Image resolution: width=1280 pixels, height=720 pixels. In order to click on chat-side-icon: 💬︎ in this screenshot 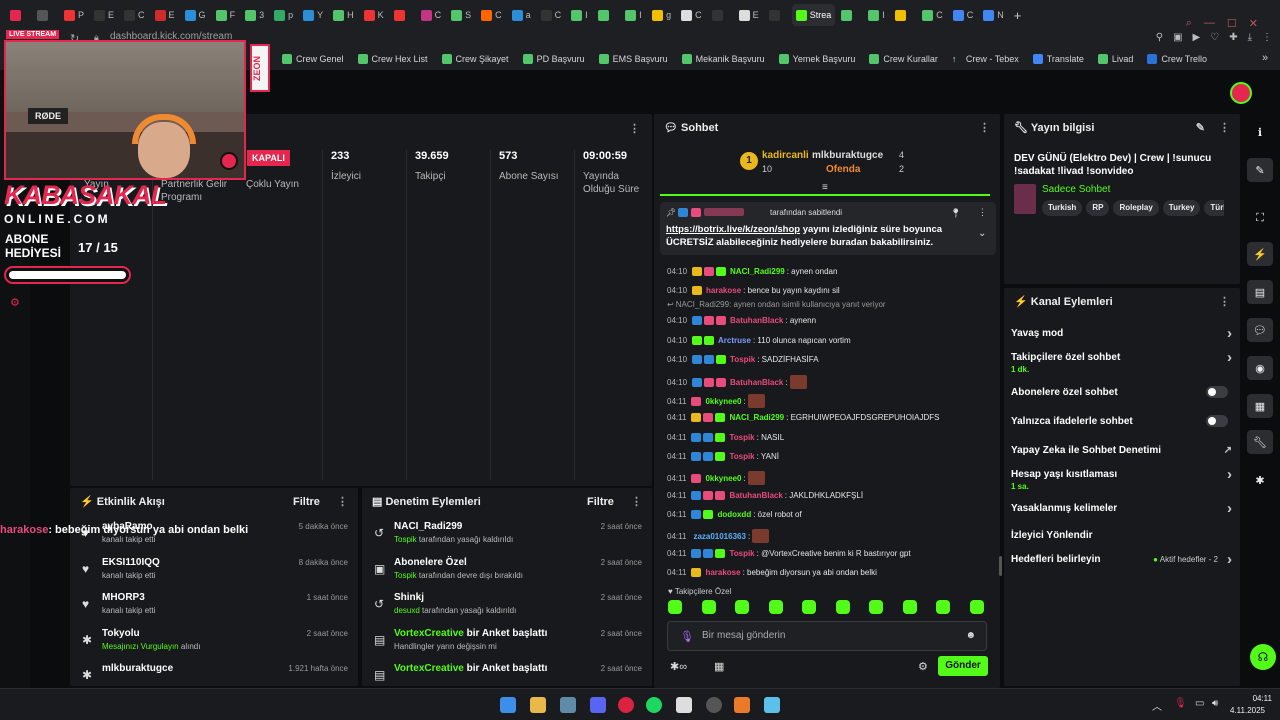, I will do `click(1260, 330)`.